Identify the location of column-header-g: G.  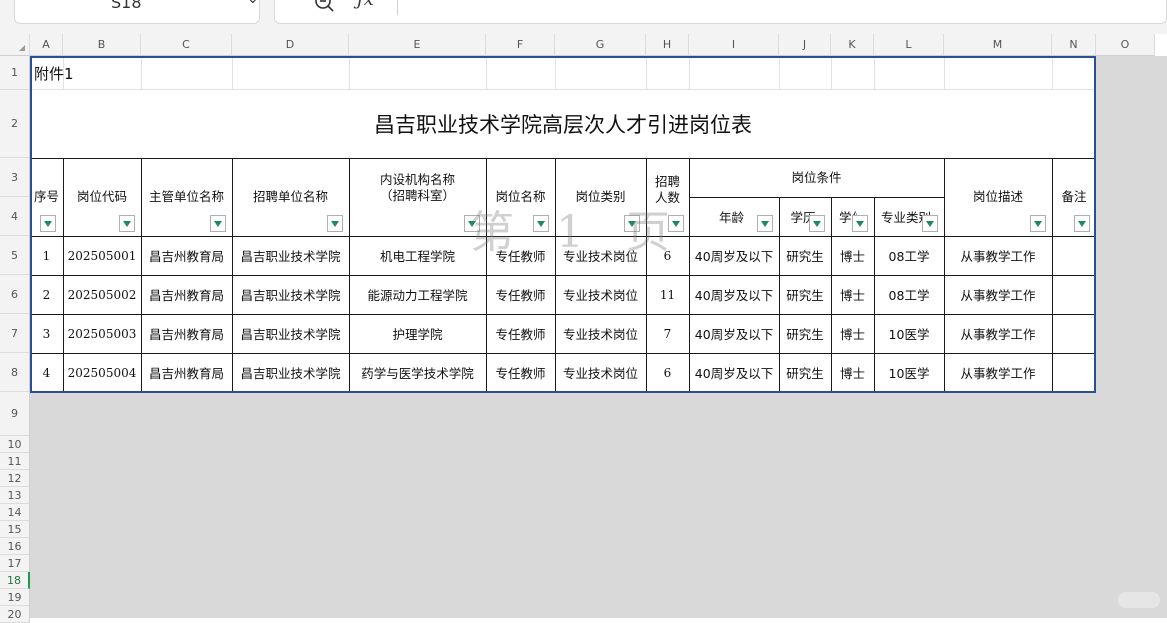
(600, 45).